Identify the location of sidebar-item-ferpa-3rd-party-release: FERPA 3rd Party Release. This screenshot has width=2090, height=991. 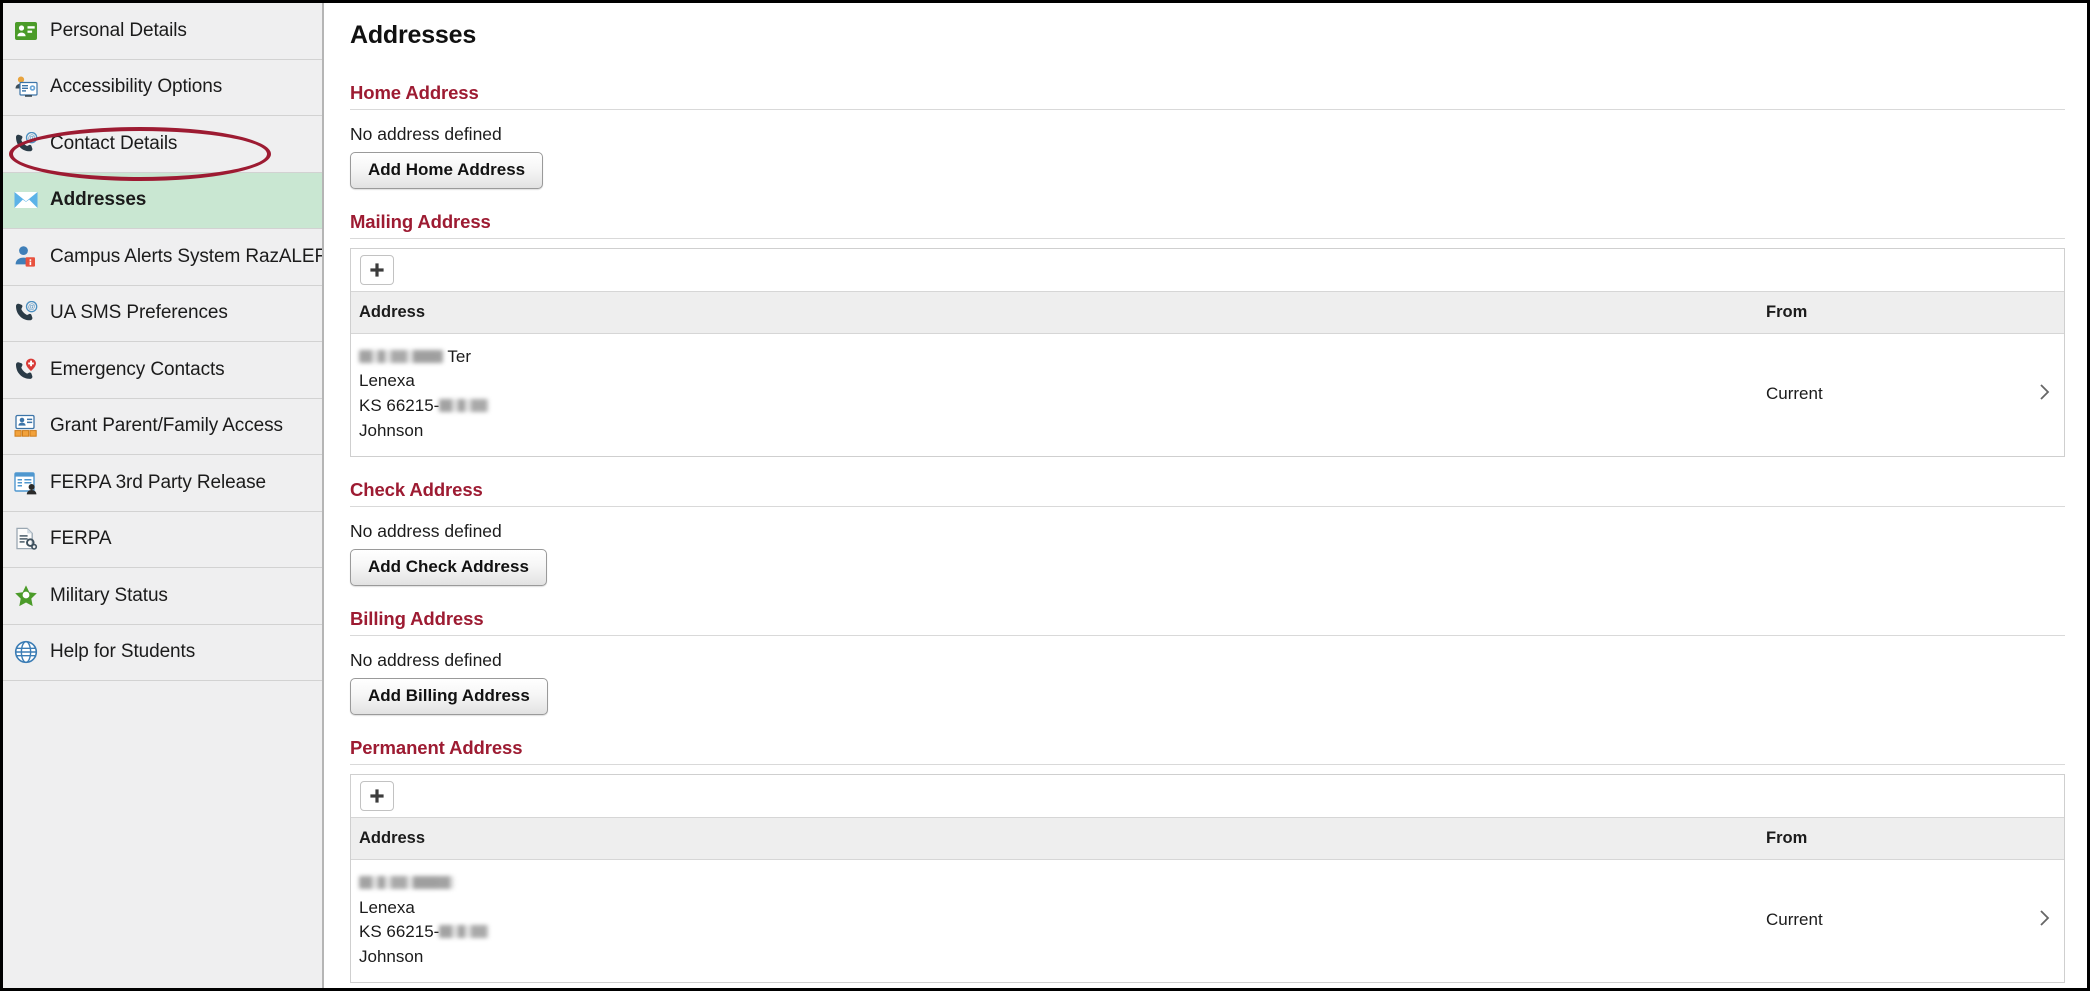
(162, 483).